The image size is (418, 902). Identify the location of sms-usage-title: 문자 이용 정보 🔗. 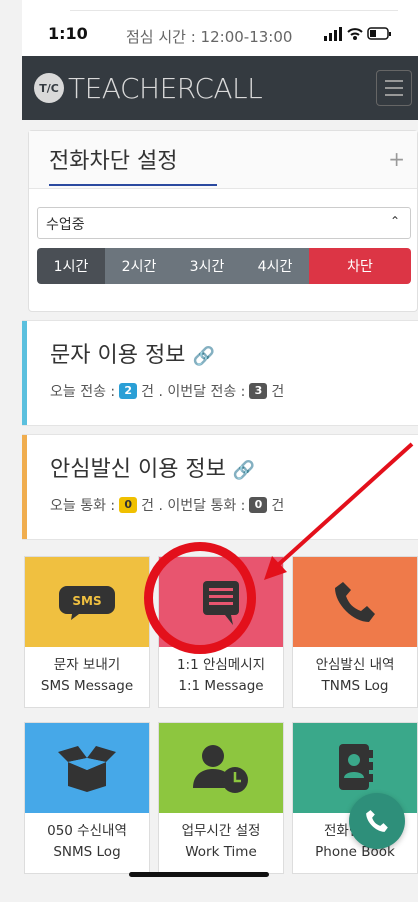
(132, 353).